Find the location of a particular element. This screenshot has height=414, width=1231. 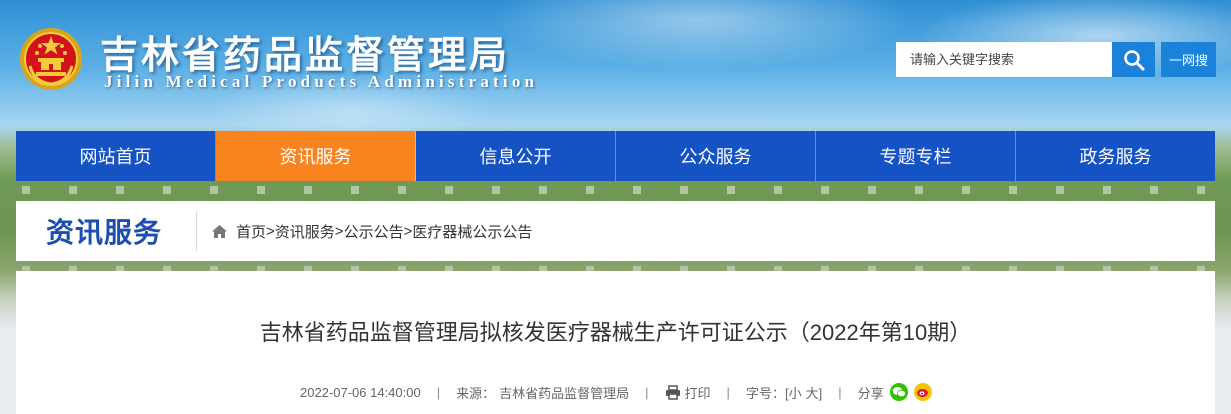

search-button is located at coordinates (1133, 59).